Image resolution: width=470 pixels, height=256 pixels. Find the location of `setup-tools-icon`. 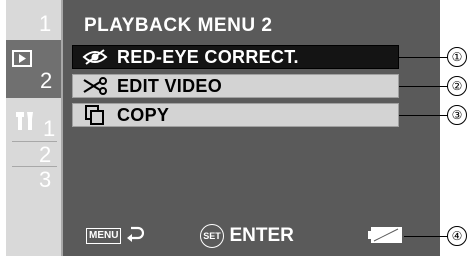

setup-tools-icon is located at coordinates (27, 123).